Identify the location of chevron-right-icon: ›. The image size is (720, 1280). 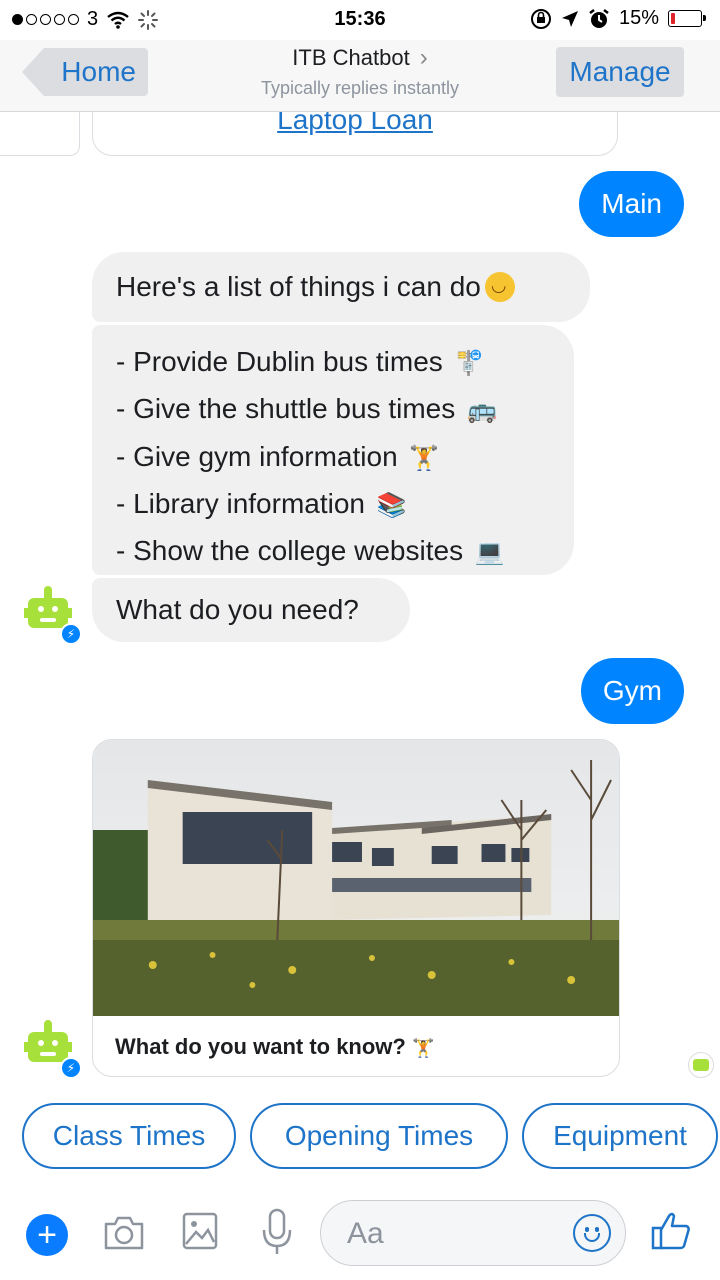
(423, 57).